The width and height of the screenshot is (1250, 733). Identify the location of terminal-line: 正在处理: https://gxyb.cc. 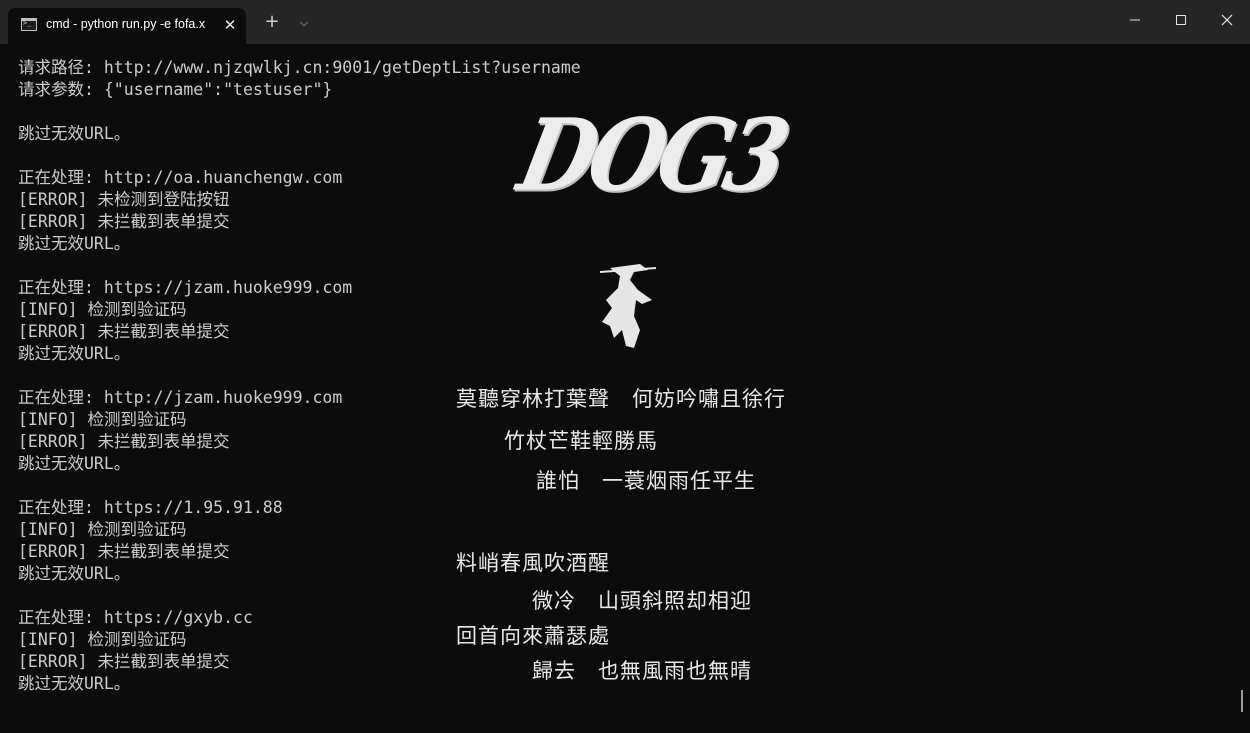
(135, 617).